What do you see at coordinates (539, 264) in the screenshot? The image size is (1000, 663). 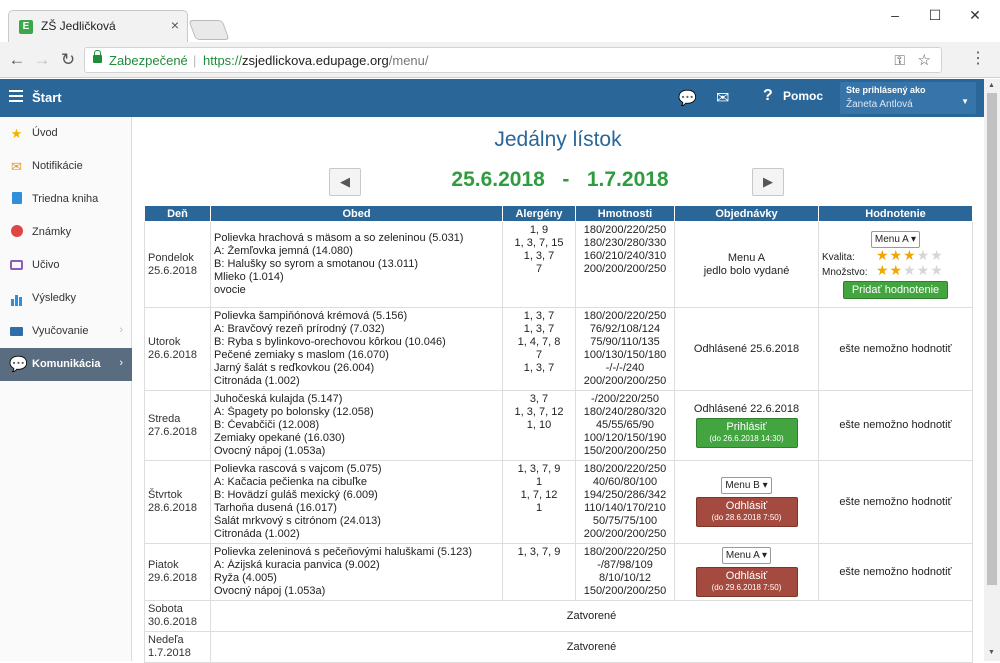 I see `allergens-cell: 1, 9 1, 3, 7, 15 1, 3, 77` at bounding box center [539, 264].